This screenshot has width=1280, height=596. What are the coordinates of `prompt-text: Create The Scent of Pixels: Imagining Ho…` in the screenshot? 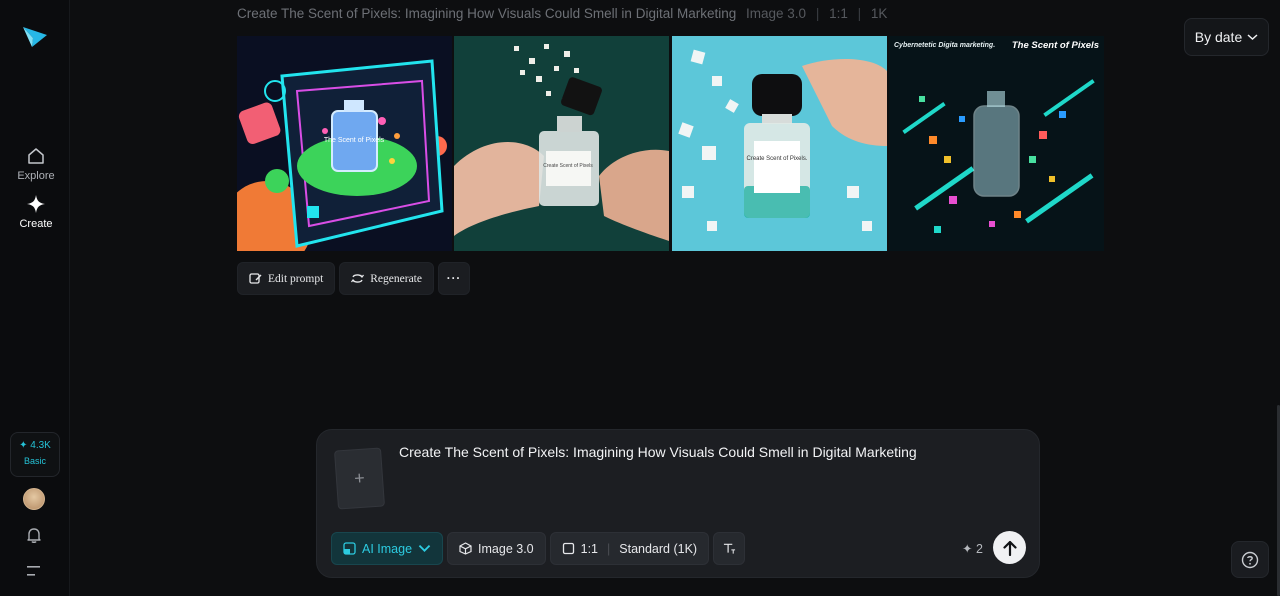 It's located at (487, 13).